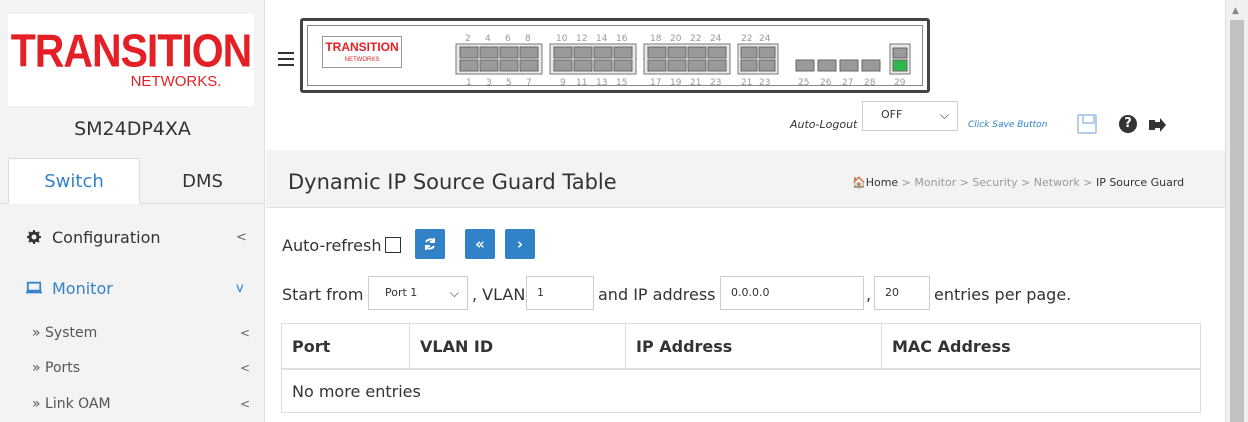 The image size is (1248, 422). I want to click on sidebar-subitem-label: » System, so click(65, 333).